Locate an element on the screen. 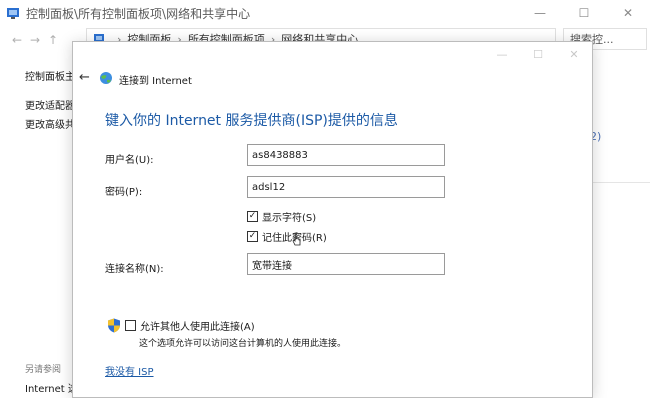 The image size is (650, 398). show-characters-checkbox: ✓ is located at coordinates (252, 216).